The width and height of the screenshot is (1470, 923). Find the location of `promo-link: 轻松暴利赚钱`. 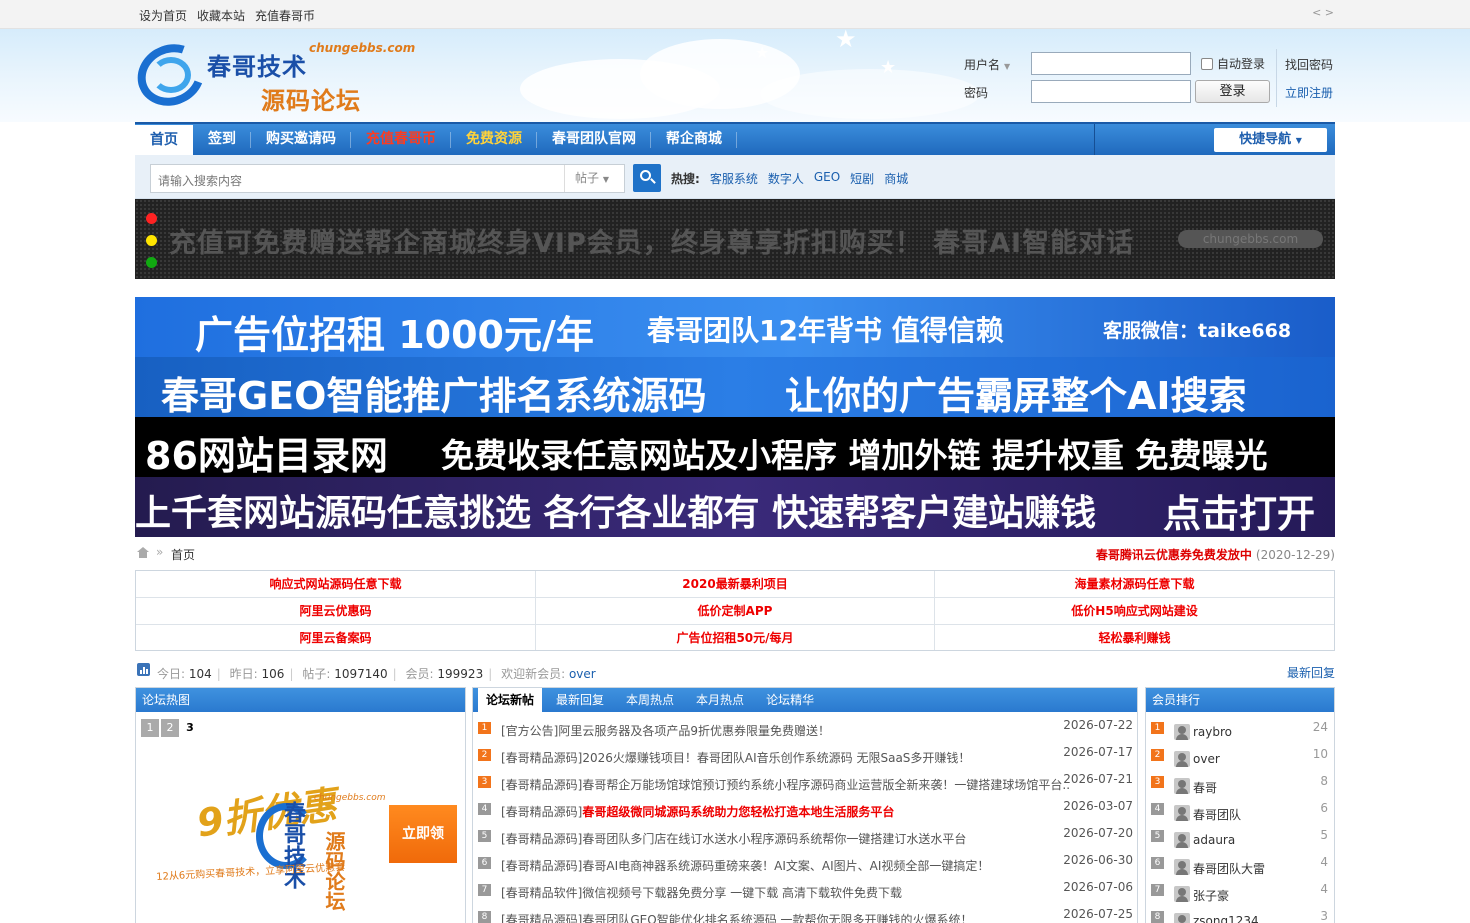

promo-link: 轻松暴利赚钱 is located at coordinates (1134, 637).